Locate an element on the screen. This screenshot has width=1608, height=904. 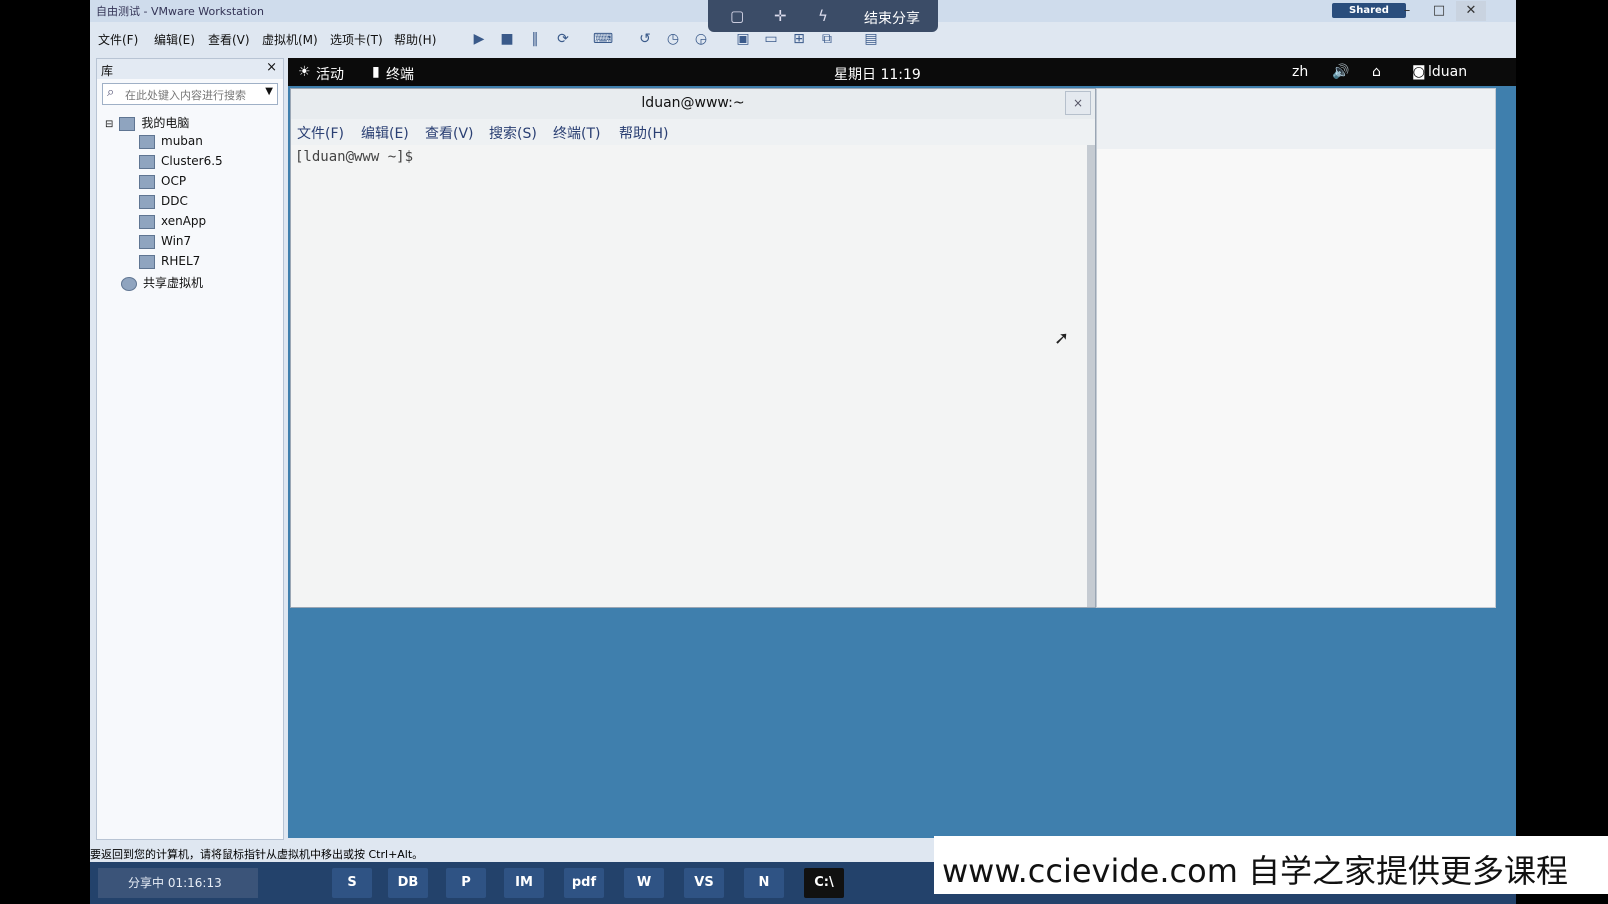
tree-root-label: 我的电脑 is located at coordinates (165, 123).